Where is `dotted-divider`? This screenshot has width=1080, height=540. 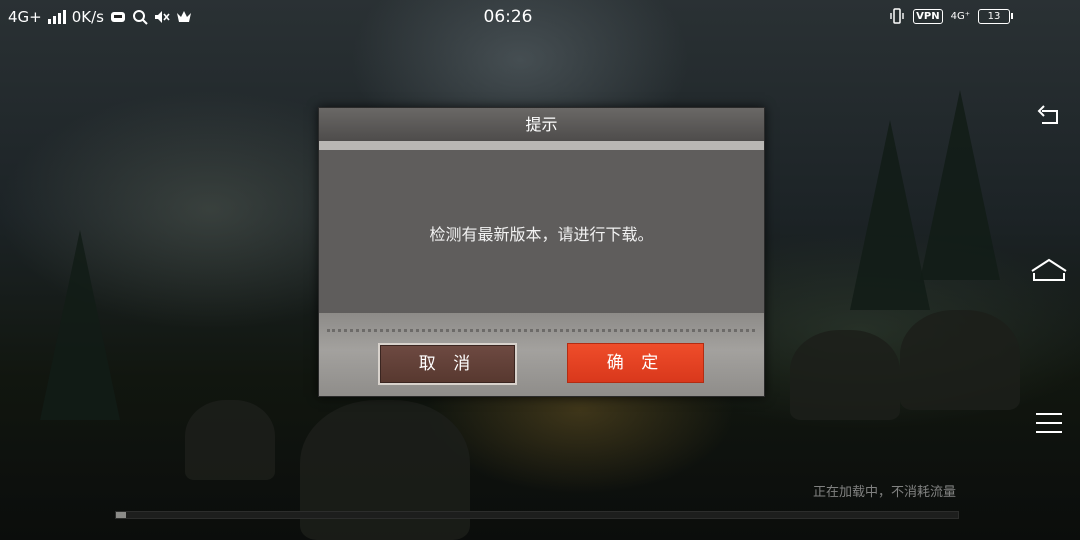
dotted-divider is located at coordinates (541, 330).